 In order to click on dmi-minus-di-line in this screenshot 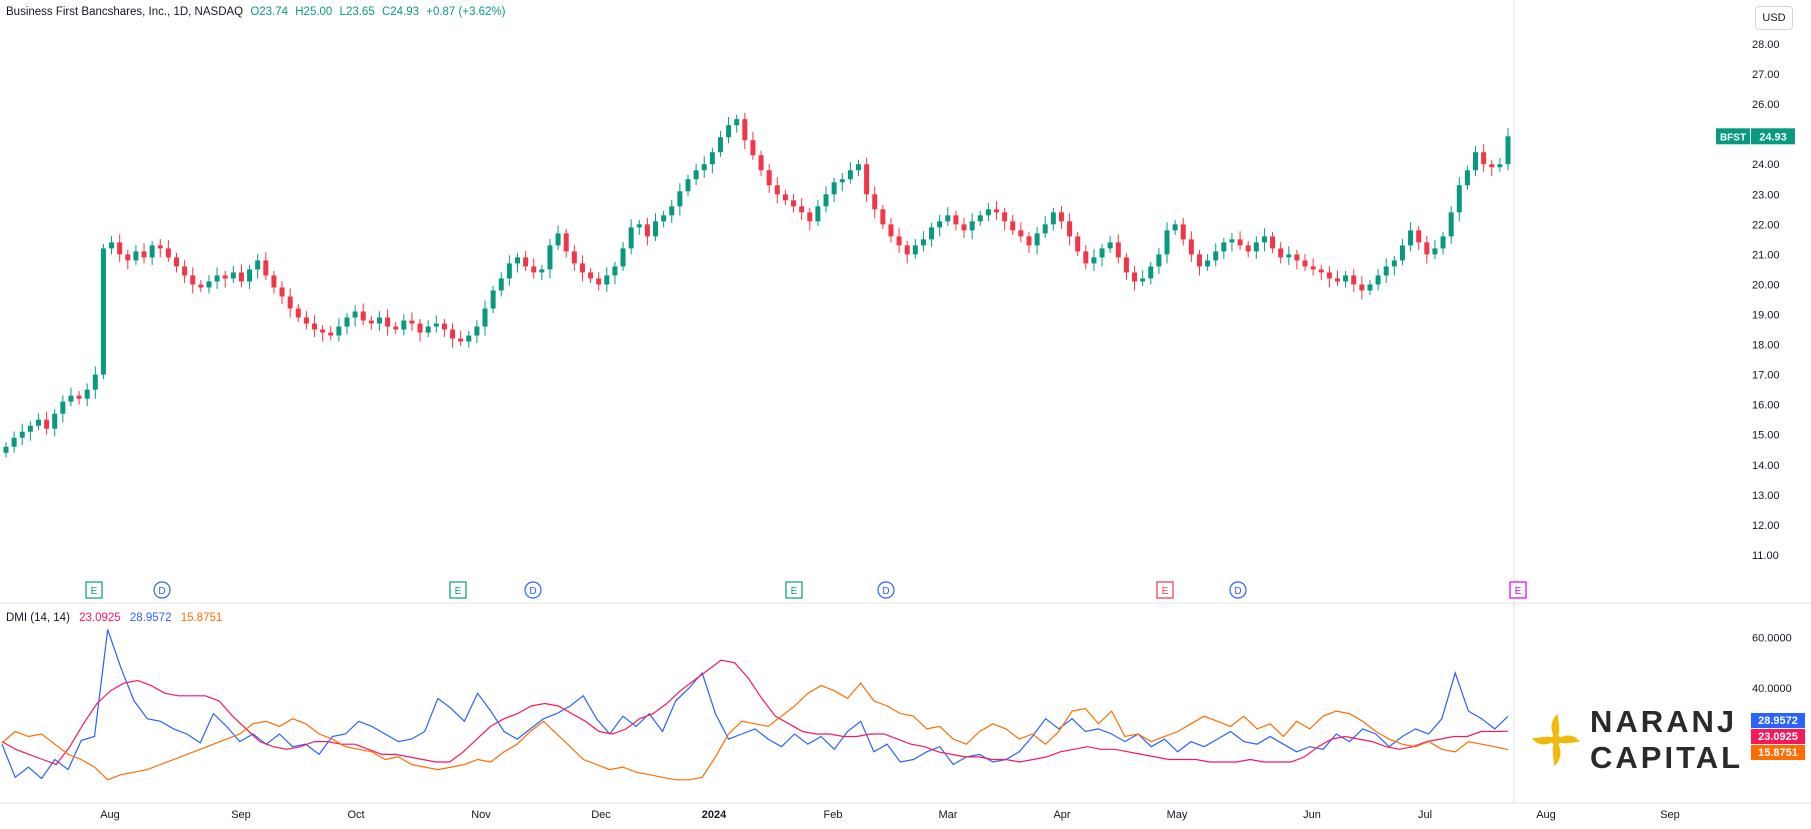, I will do `click(755, 731)`.